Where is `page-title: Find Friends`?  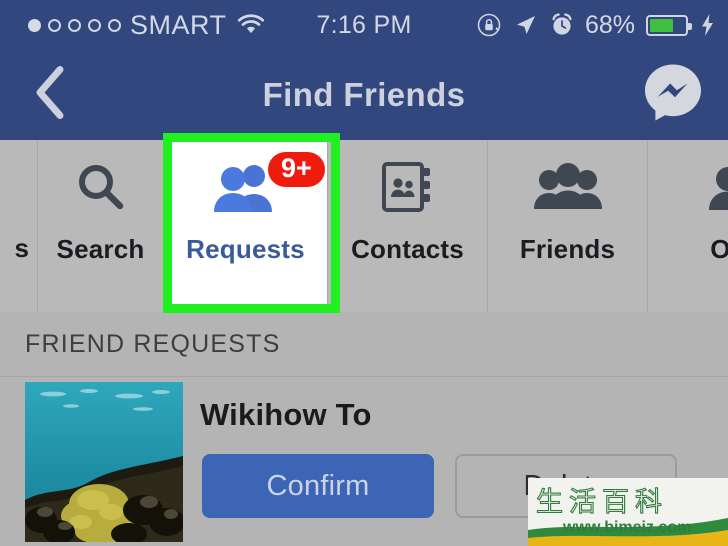
page-title: Find Friends is located at coordinates (364, 94).